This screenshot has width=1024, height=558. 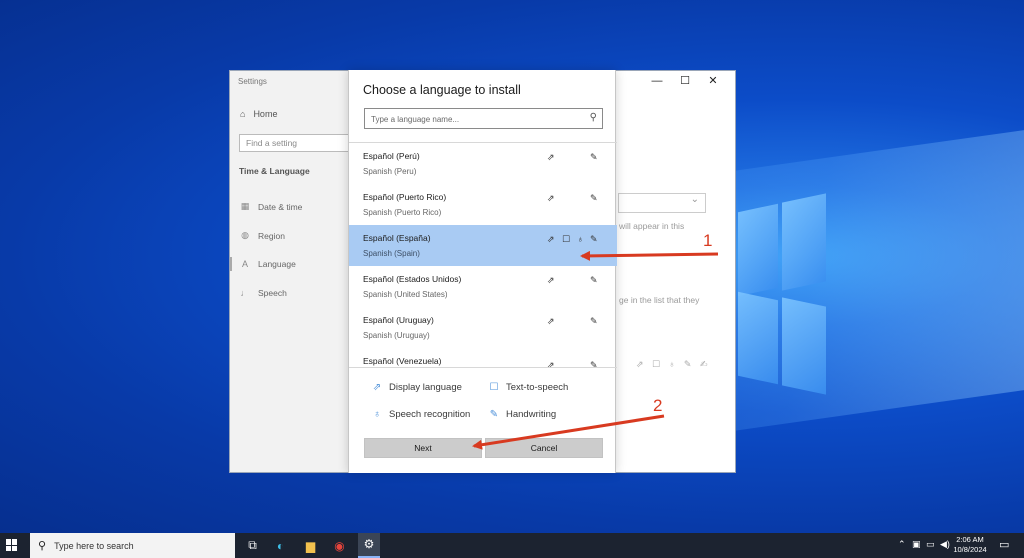 I want to click on sidebar-item-label: Date & time, so click(x=280, y=206).